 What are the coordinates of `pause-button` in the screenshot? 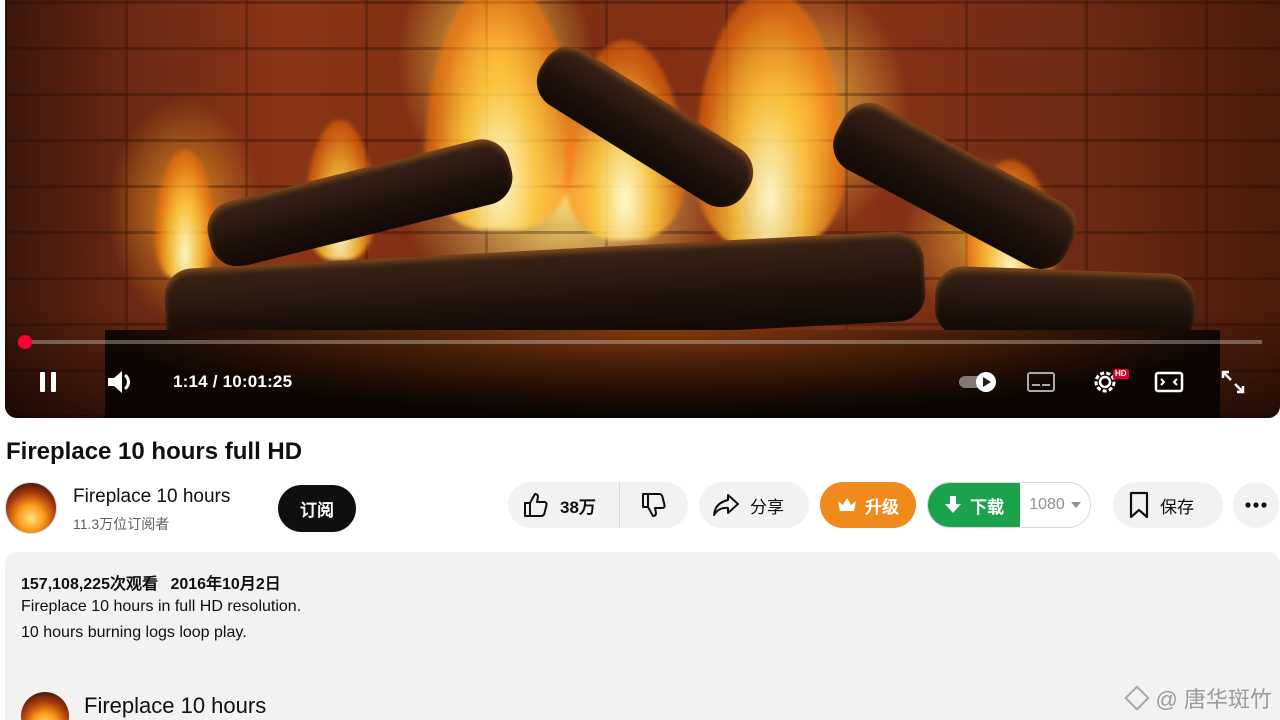 It's located at (48, 382).